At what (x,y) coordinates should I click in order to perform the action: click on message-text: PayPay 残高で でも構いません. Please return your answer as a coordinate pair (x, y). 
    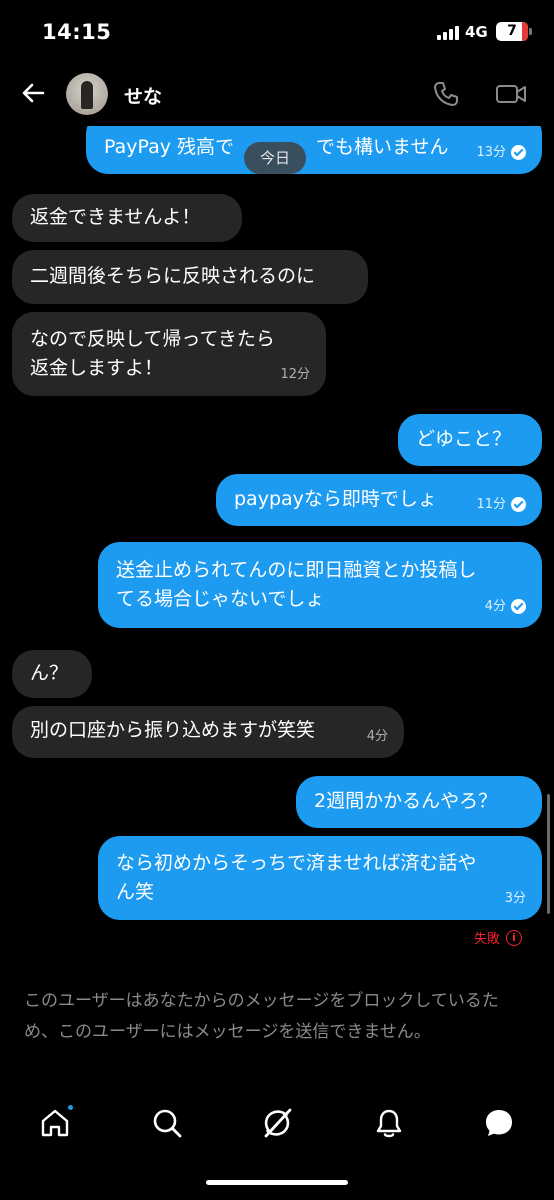
    Looking at the image, I should click on (276, 147).